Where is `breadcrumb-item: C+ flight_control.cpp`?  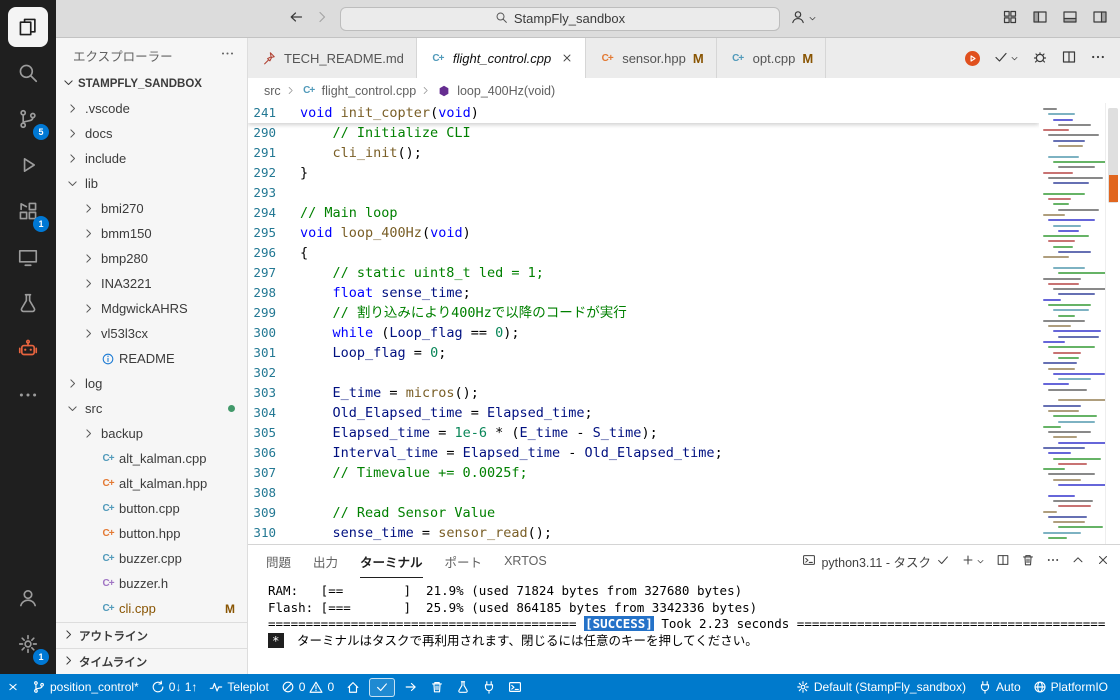
breadcrumb-item: C+ flight_control.cpp is located at coordinates (358, 91).